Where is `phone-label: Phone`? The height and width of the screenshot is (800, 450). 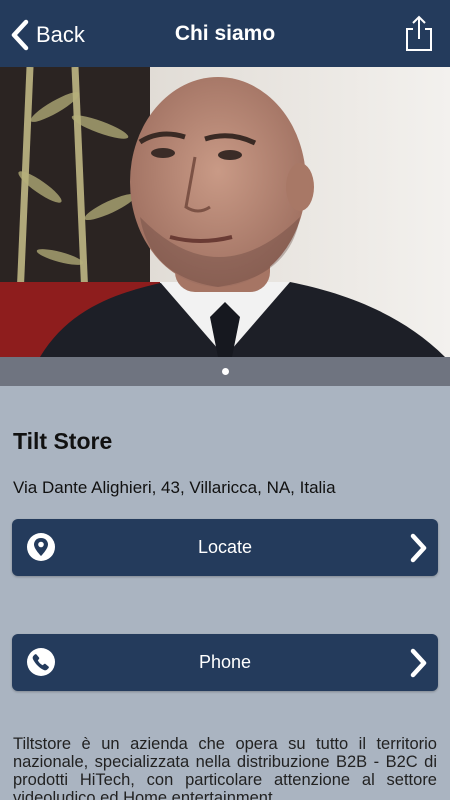
phone-label: Phone is located at coordinates (225, 662).